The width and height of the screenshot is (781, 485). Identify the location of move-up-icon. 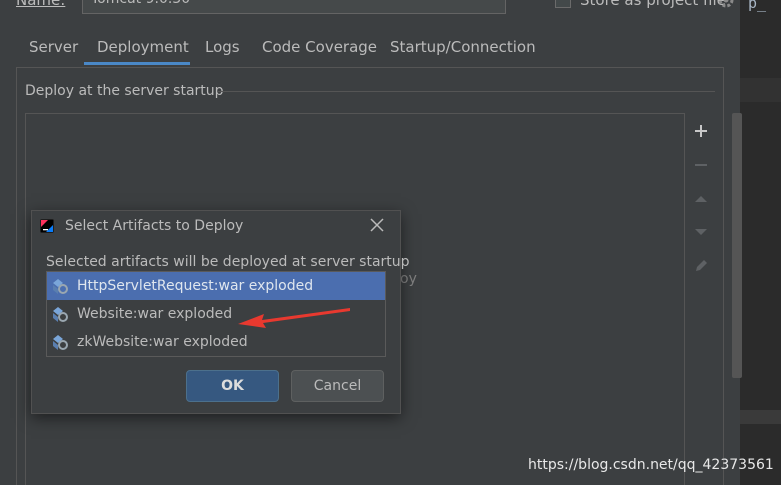
(701, 199).